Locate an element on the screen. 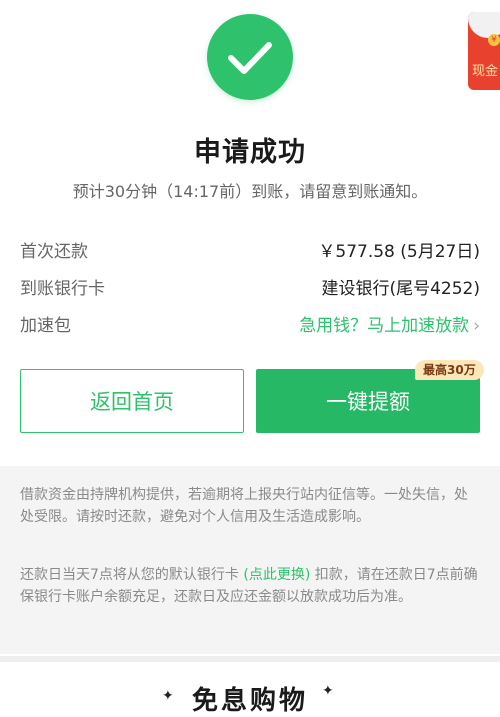 Image resolution: width=500 pixels, height=717 pixels. bank-card-row: 到账银行卡 建设银行(尾号4252) is located at coordinates (250, 288).